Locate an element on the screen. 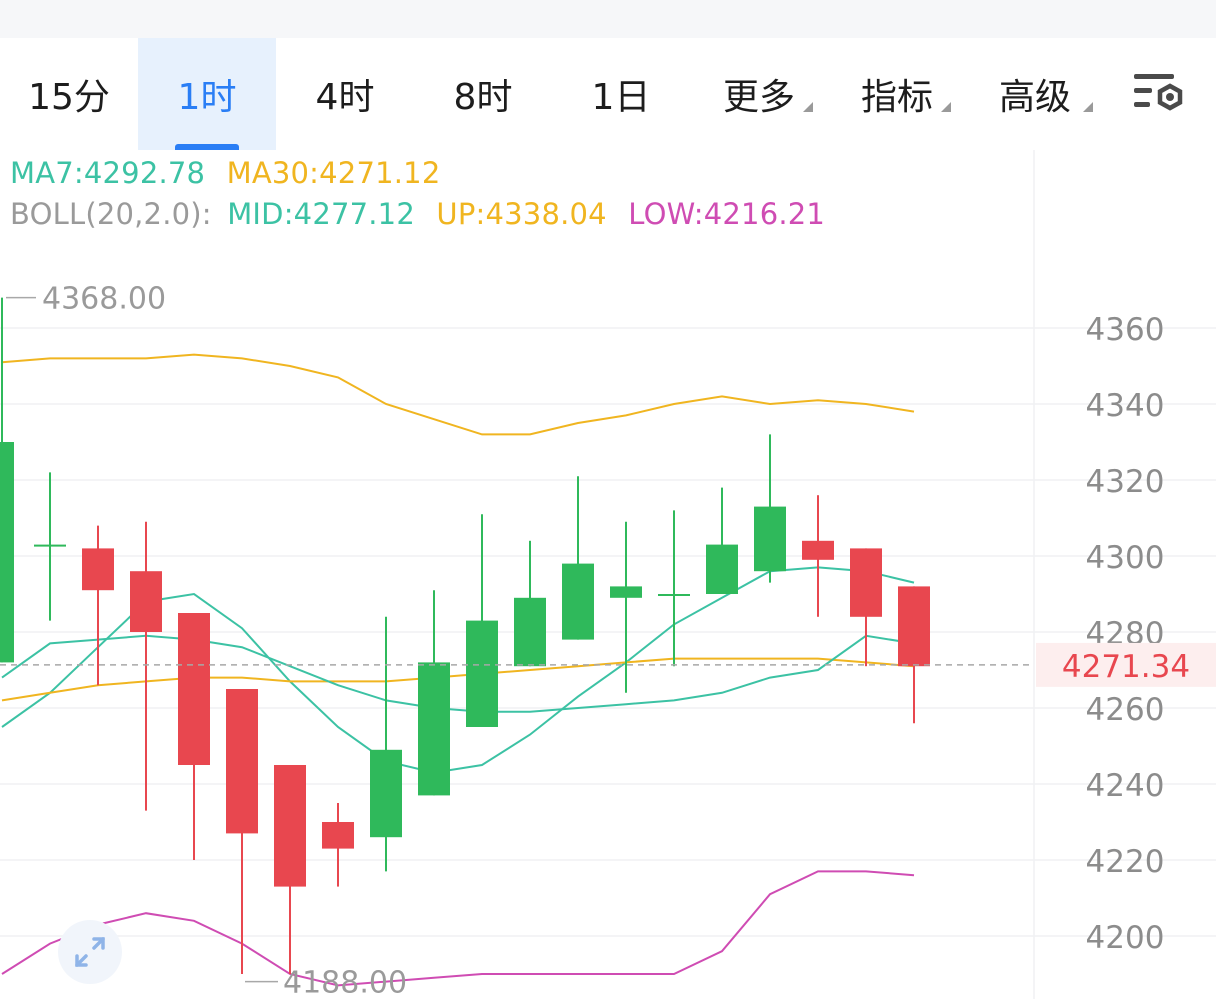  expand-chart-button is located at coordinates (90, 952).